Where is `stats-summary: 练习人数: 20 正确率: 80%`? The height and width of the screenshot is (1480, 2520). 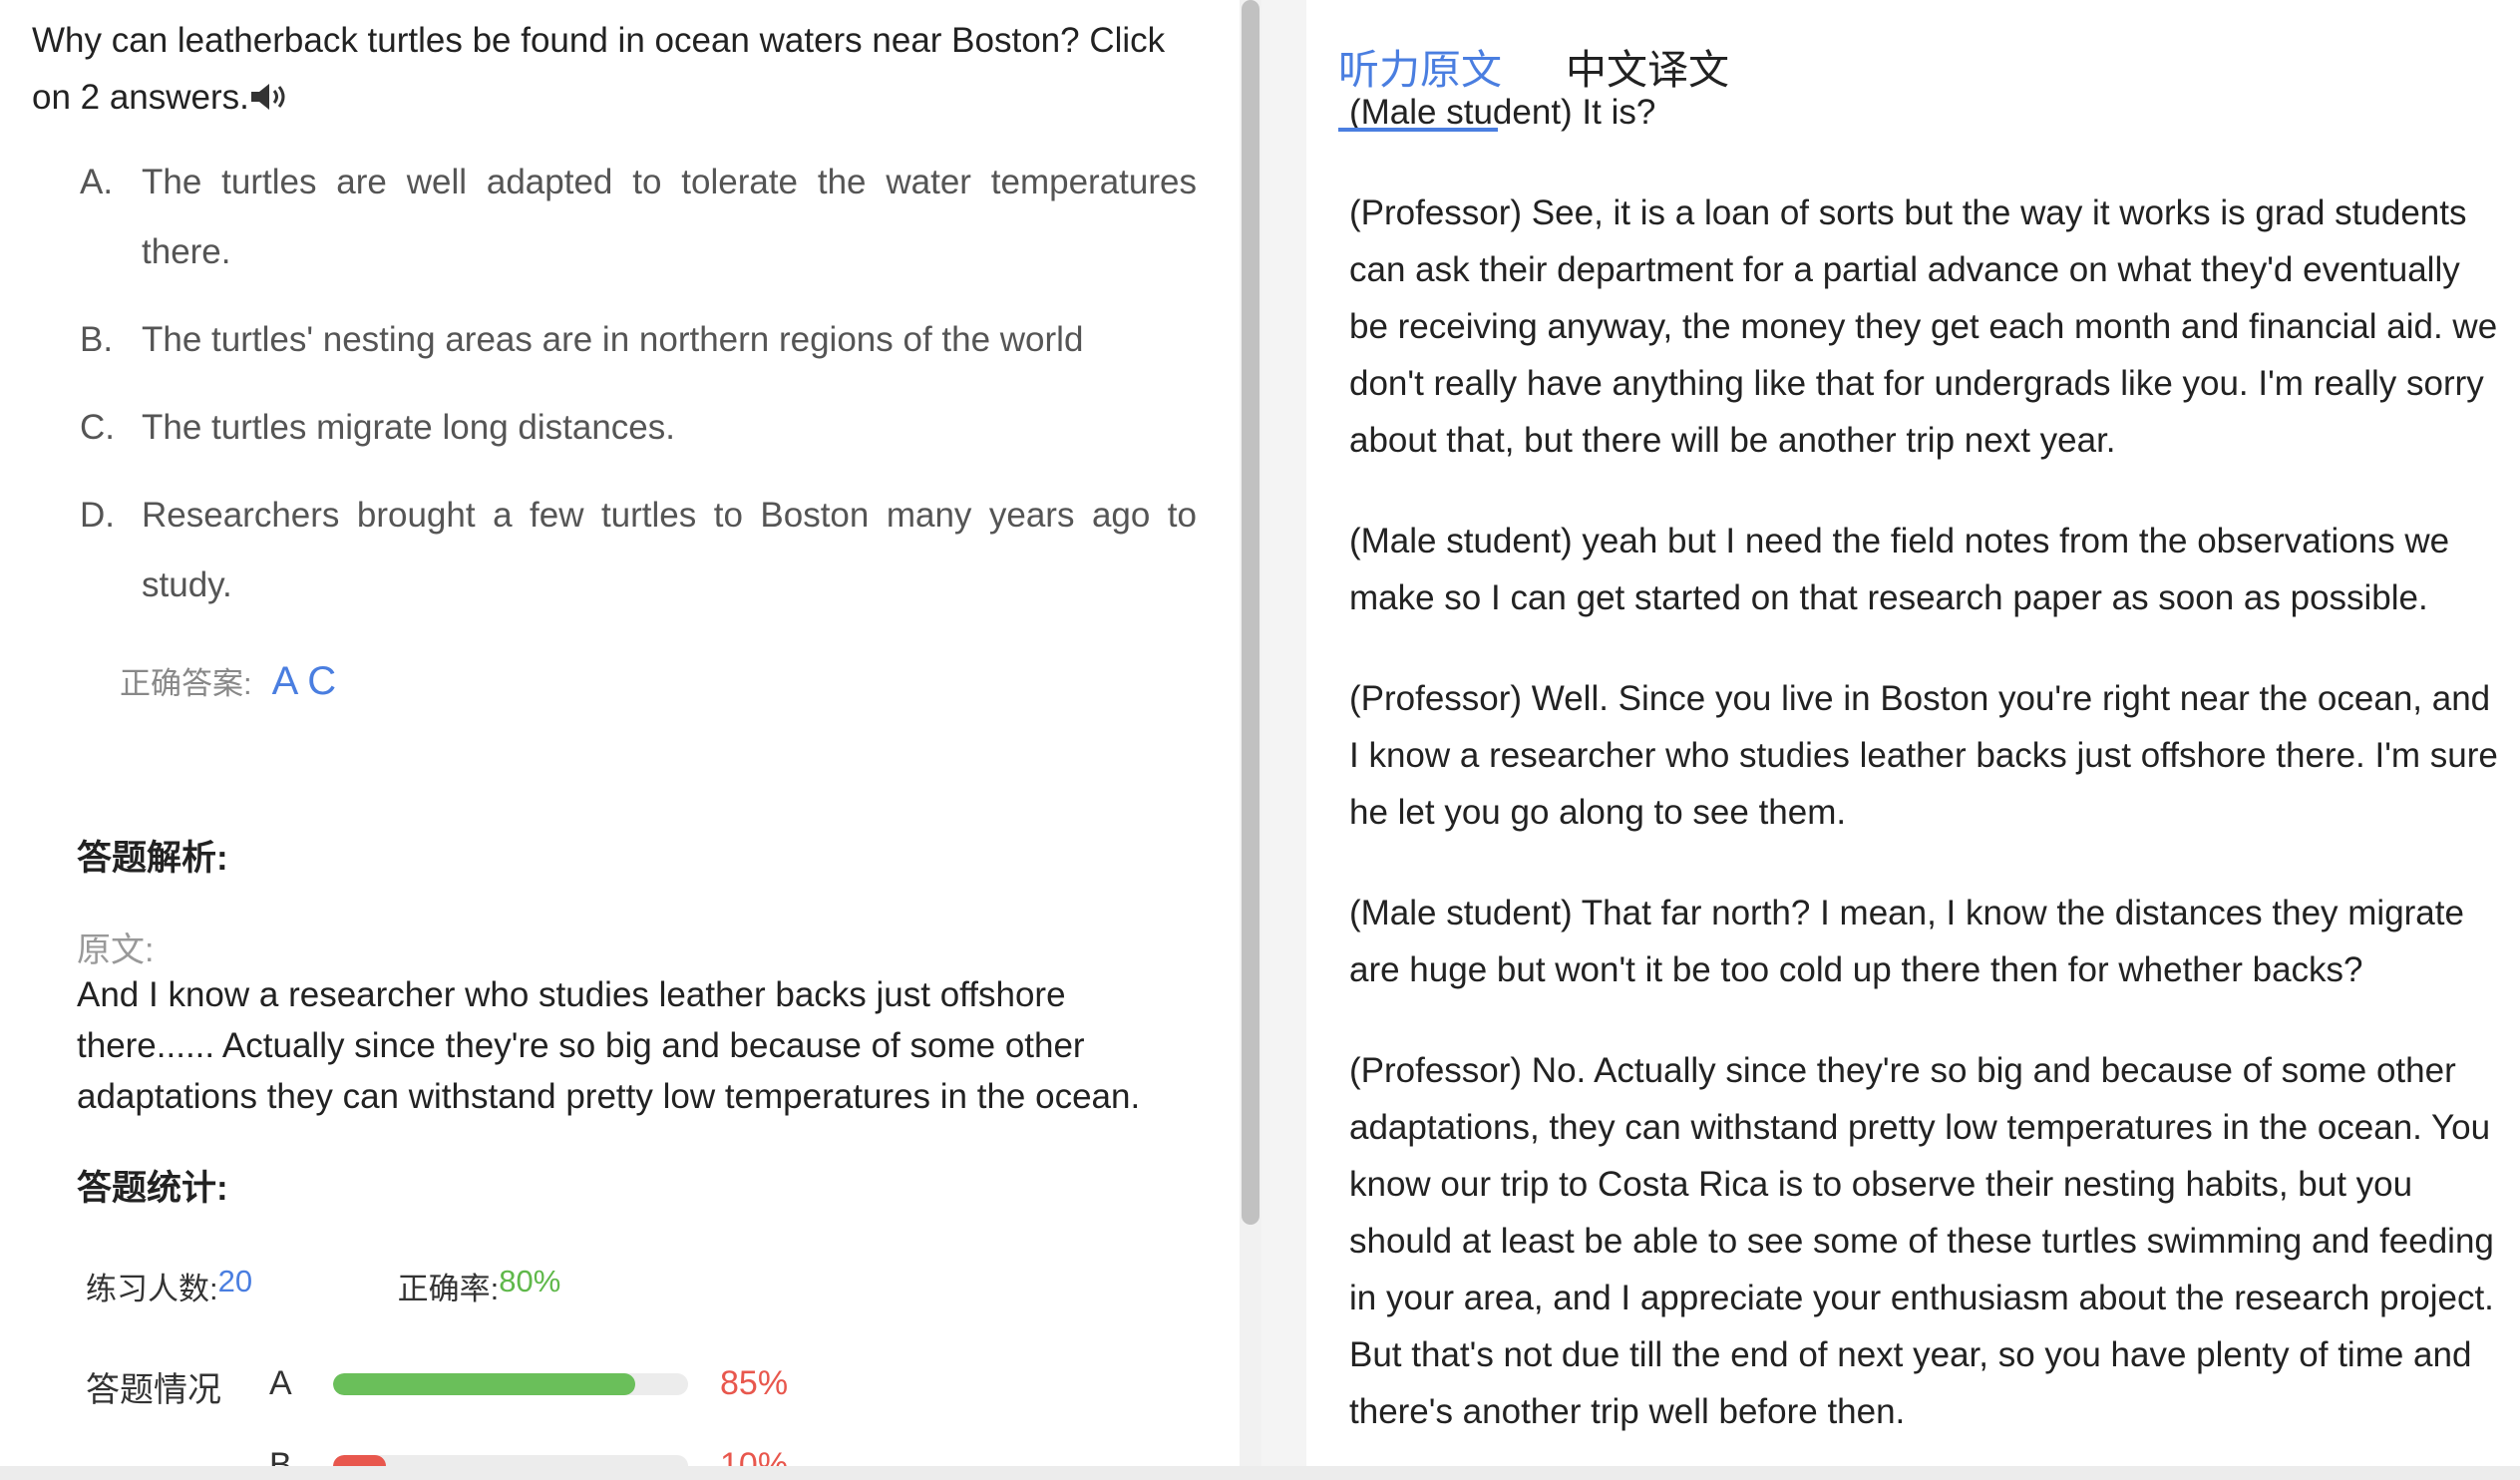
stats-summary: 练习人数: 20 正确率: 80% is located at coordinates (323, 1286).